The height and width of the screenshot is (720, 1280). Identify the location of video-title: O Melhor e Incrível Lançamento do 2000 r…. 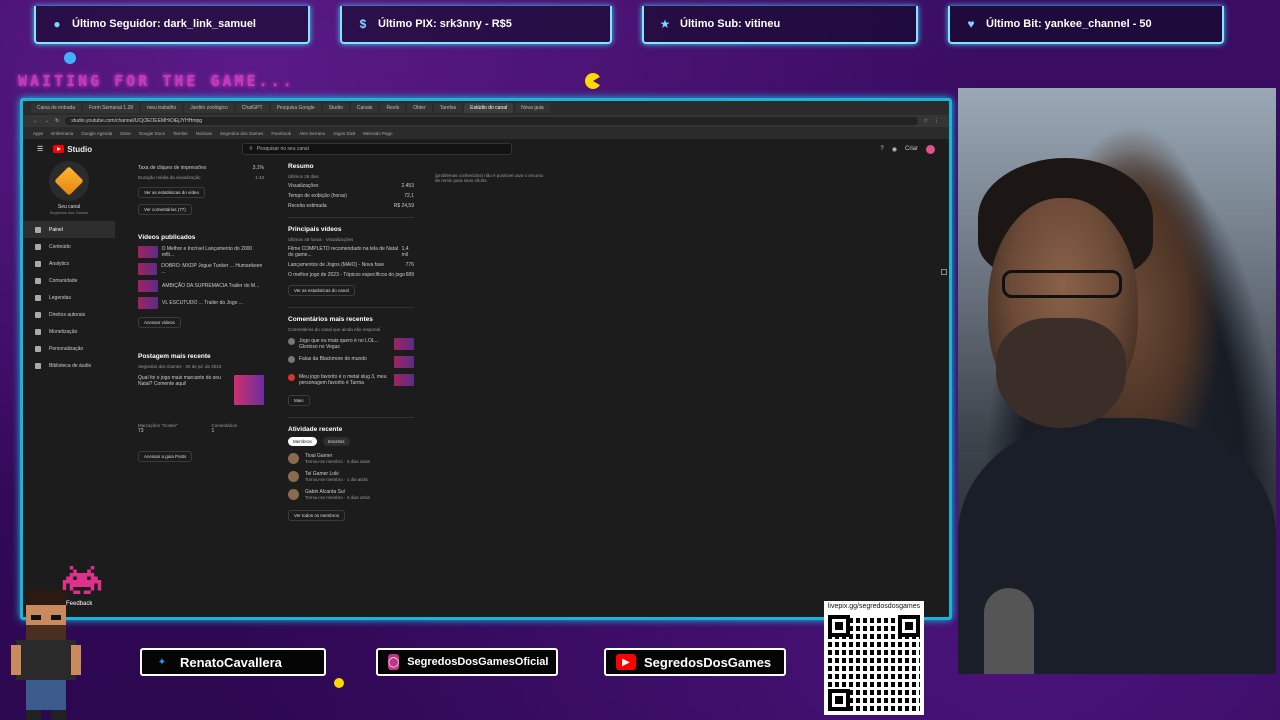
(207, 252).